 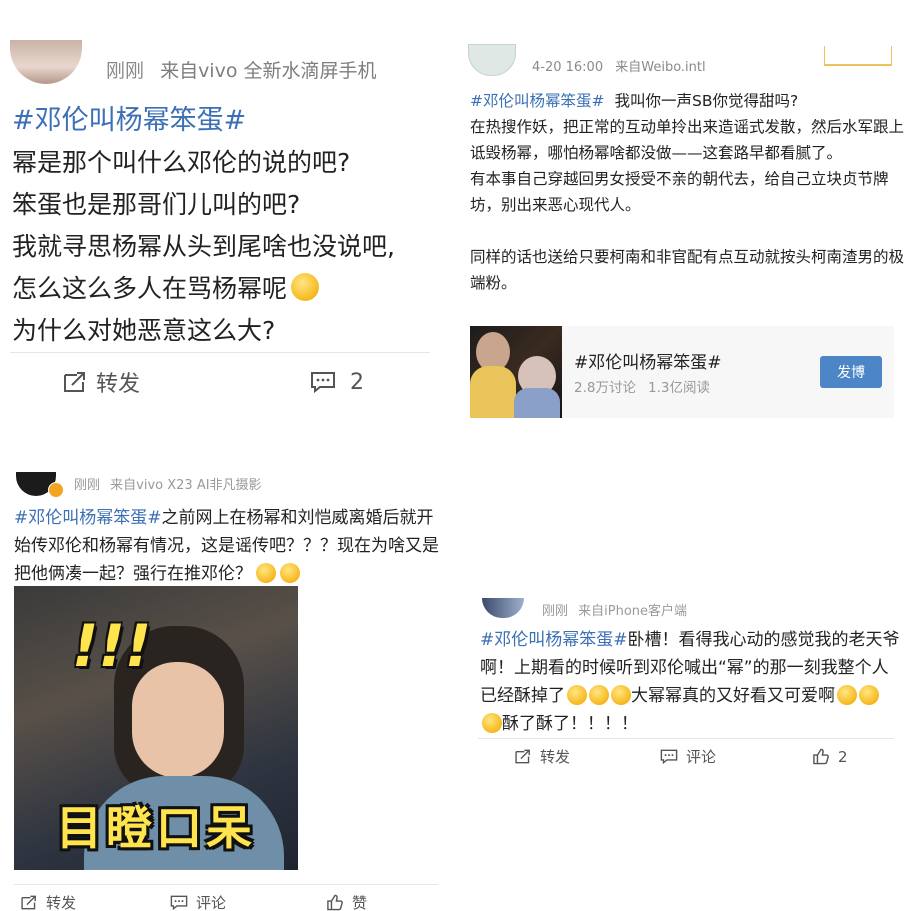 I want to click on post-source: 来自iPhone客户端, so click(x=632, y=611).